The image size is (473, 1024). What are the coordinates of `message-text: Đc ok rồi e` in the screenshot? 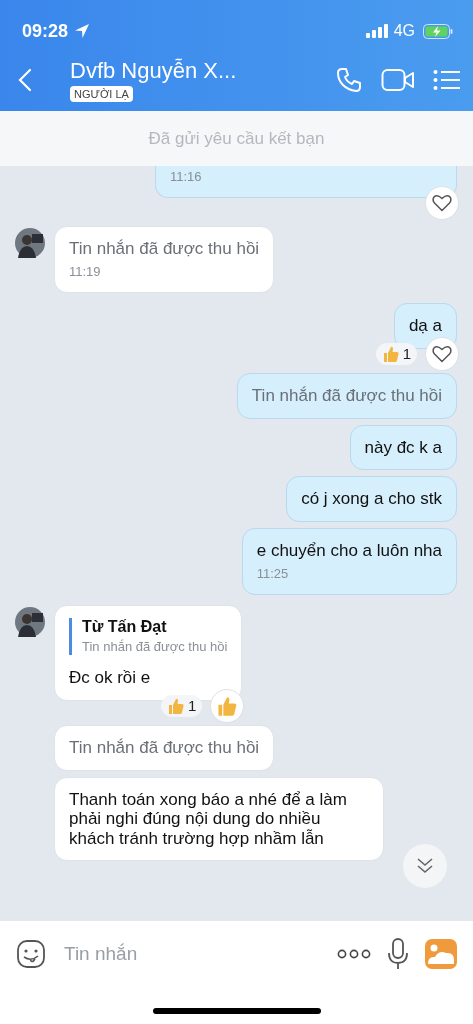 It's located at (110, 678).